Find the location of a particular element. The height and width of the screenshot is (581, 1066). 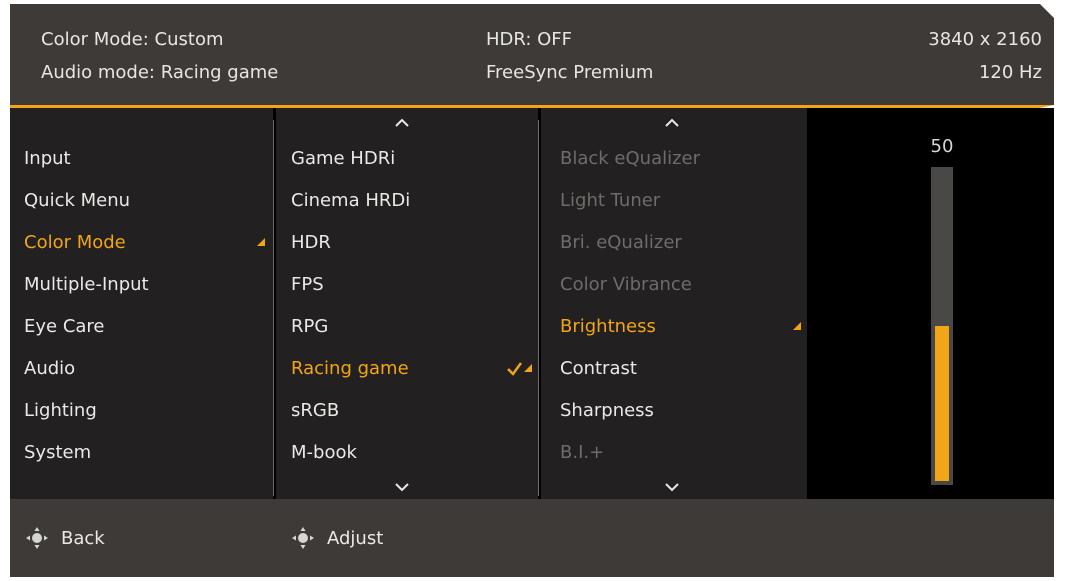

main-menu-item-eye-care: Eye Care is located at coordinates (64, 326).